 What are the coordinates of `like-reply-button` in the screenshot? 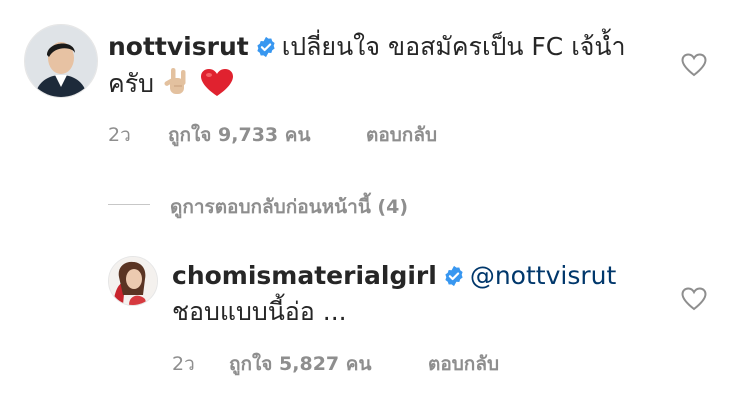 It's located at (694, 299).